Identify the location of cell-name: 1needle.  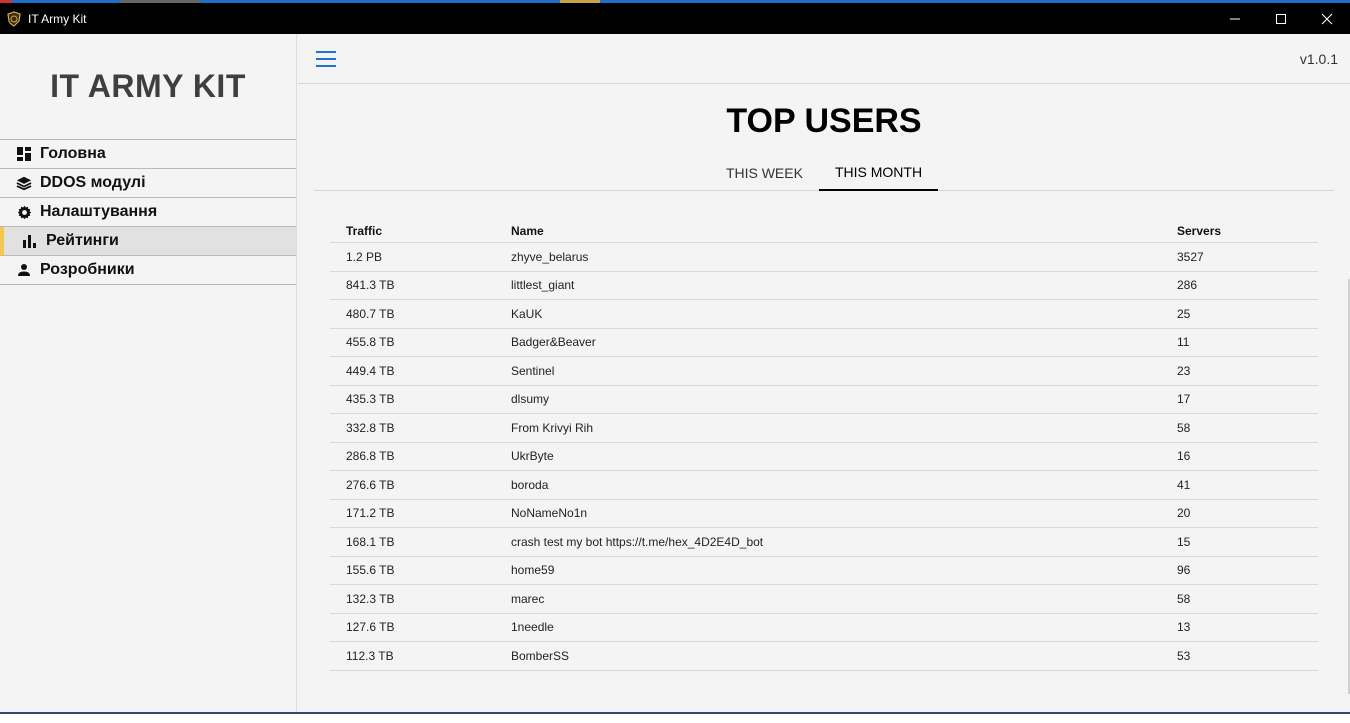
(532, 627).